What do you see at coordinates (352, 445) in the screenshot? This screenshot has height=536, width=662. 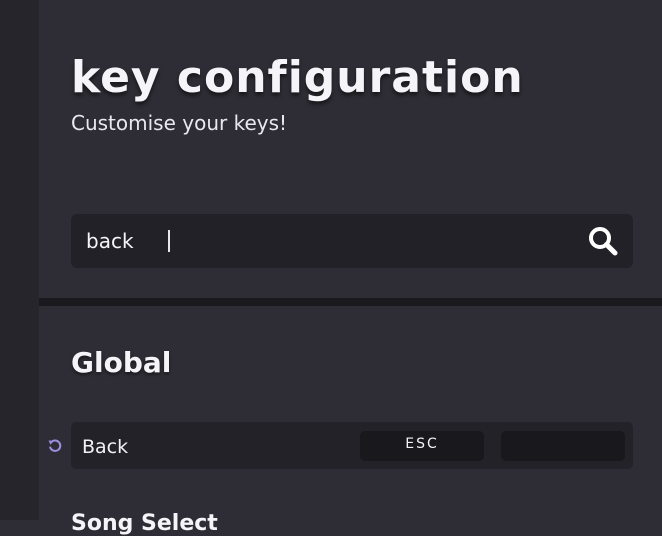 I see `key-binding-row-back: Back ESC` at bounding box center [352, 445].